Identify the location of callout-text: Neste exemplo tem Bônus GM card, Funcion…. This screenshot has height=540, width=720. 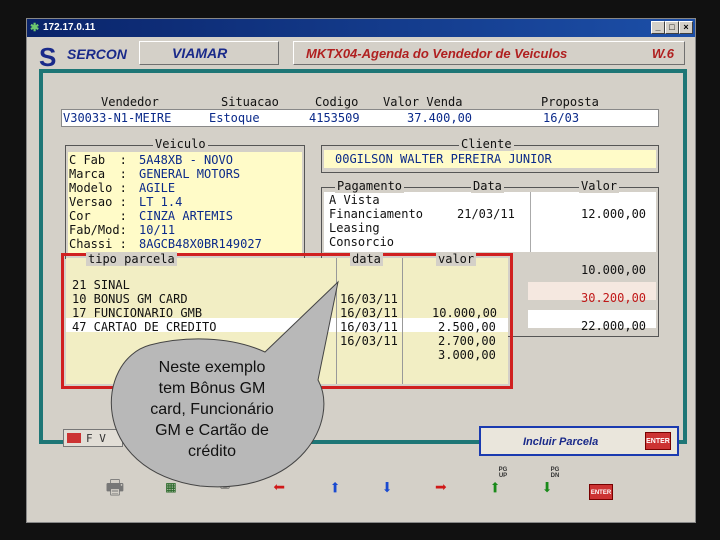
(212, 409).